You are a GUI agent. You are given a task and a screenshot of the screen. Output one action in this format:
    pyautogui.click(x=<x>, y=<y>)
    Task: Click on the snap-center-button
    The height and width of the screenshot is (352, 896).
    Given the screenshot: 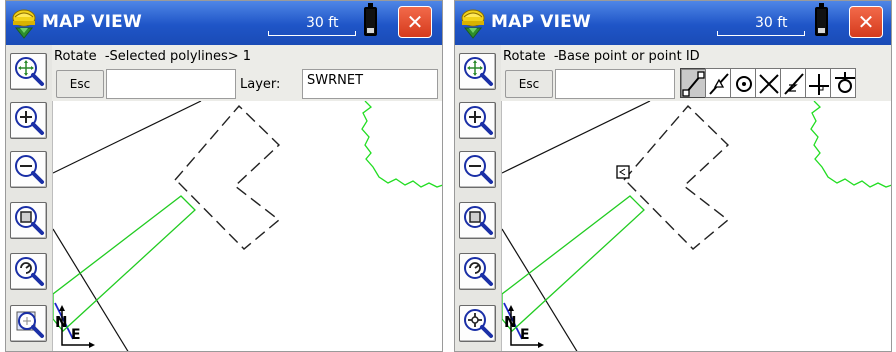 What is the action you would take?
    pyautogui.click(x=743, y=83)
    